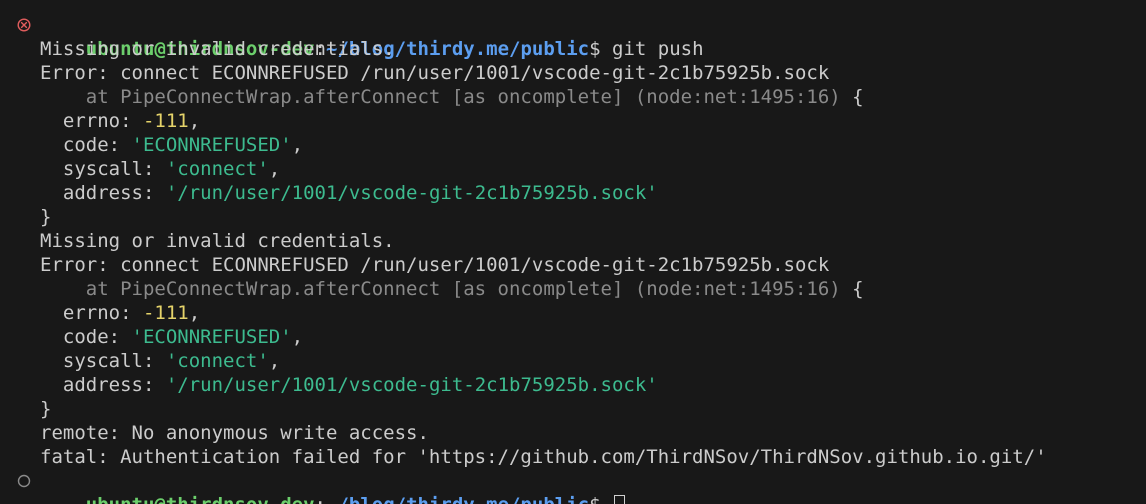  What do you see at coordinates (600, 499) in the screenshot?
I see `prompt-symbol: $` at bounding box center [600, 499].